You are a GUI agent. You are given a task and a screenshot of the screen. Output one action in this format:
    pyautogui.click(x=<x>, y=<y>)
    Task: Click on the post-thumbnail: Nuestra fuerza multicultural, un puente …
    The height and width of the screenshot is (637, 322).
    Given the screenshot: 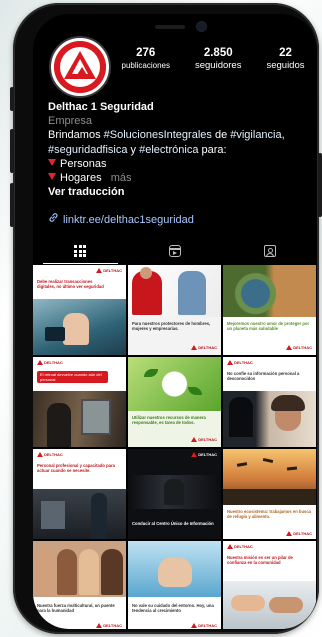 What is the action you would take?
    pyautogui.click(x=79, y=585)
    